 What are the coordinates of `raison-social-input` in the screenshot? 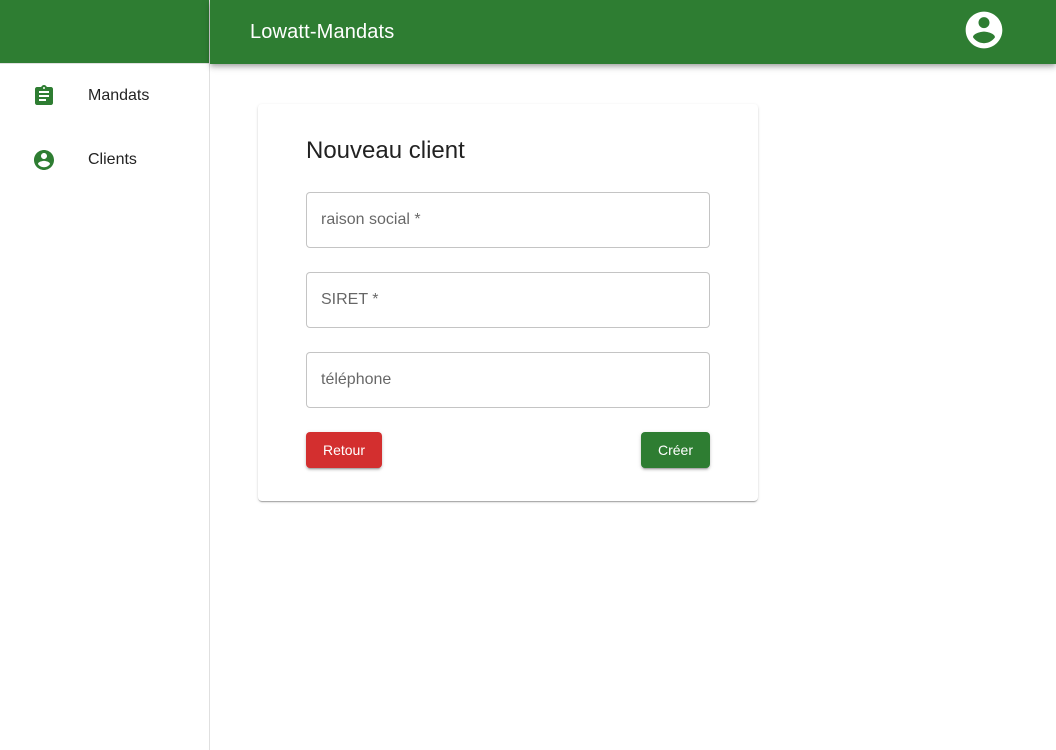 It's located at (508, 220).